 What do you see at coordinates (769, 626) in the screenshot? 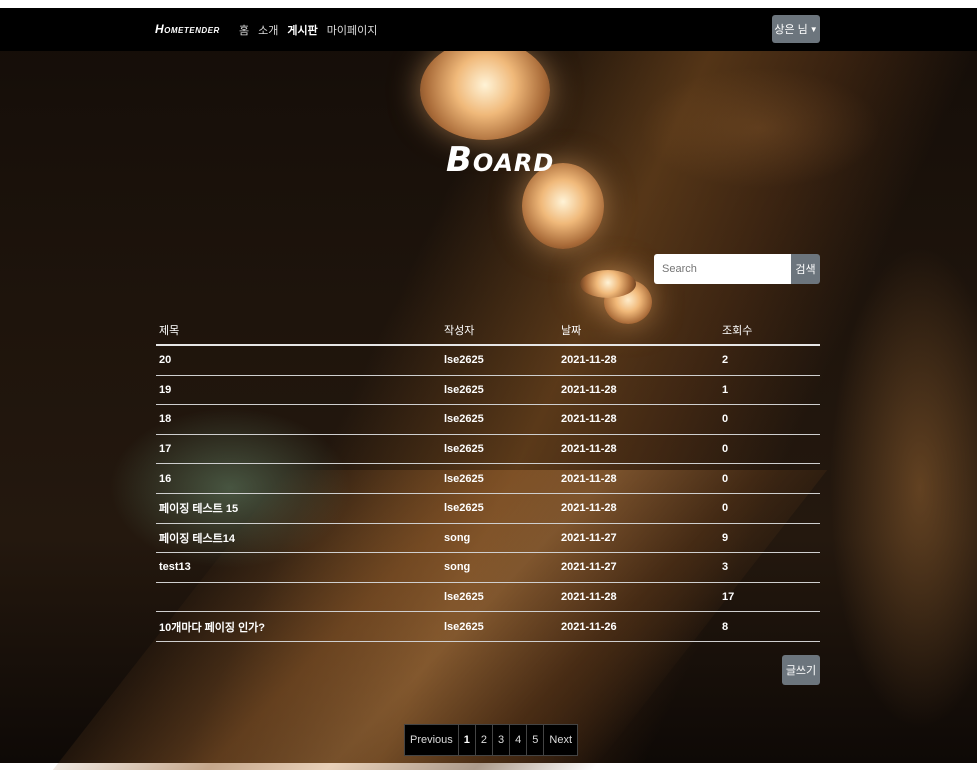
I see `post-views: 8` at bounding box center [769, 626].